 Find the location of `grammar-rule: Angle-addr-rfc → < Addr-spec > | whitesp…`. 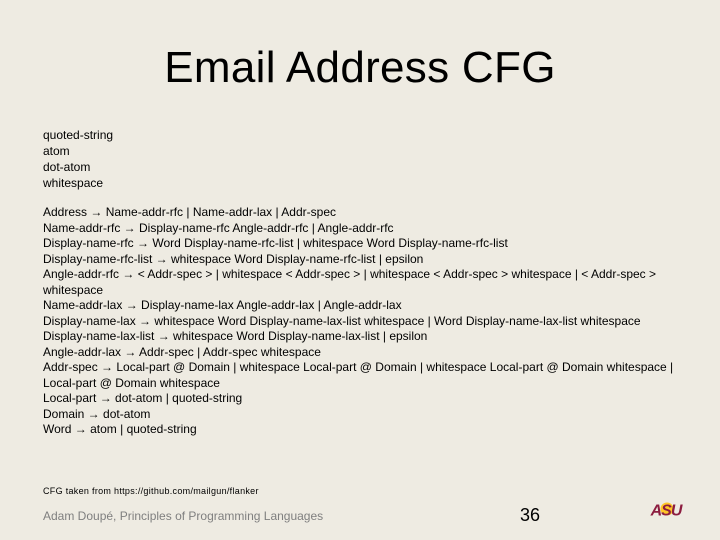

grammar-rule: Angle-addr-rfc → < Addr-spec > | whitesp… is located at coordinates (350, 282).